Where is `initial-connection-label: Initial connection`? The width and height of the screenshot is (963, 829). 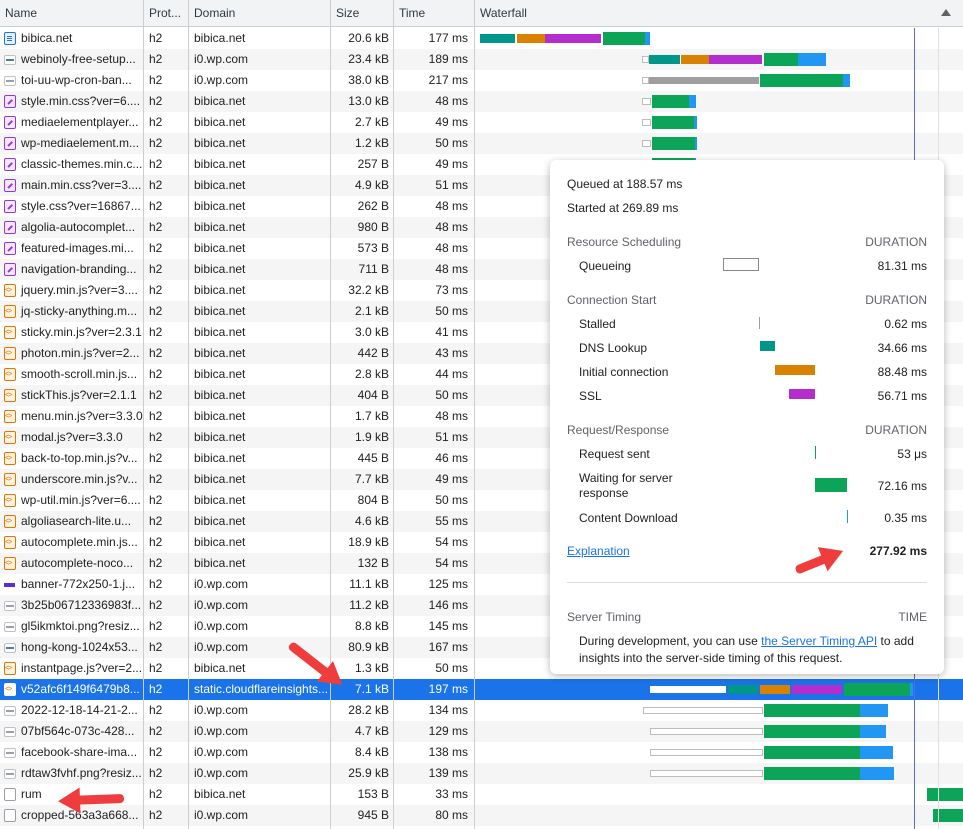 initial-connection-label: Initial connection is located at coordinates (624, 372).